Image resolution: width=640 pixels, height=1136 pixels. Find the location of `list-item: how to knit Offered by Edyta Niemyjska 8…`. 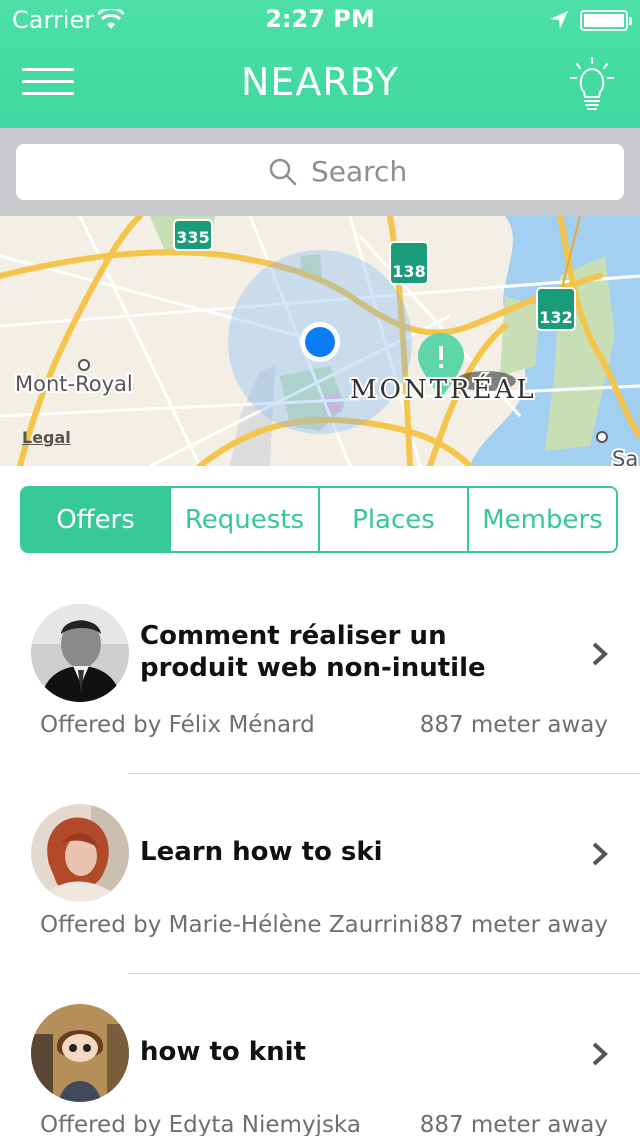

list-item: how to knit Offered by Edyta Niemyjska 8… is located at coordinates (320, 1055).